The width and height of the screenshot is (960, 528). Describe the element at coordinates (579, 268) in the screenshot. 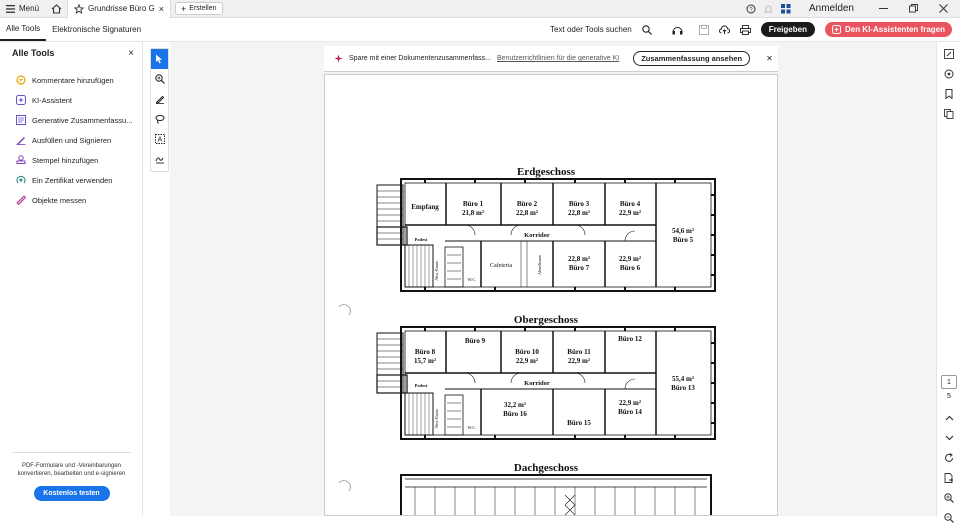

I see `room-label: Büro 7` at that location.